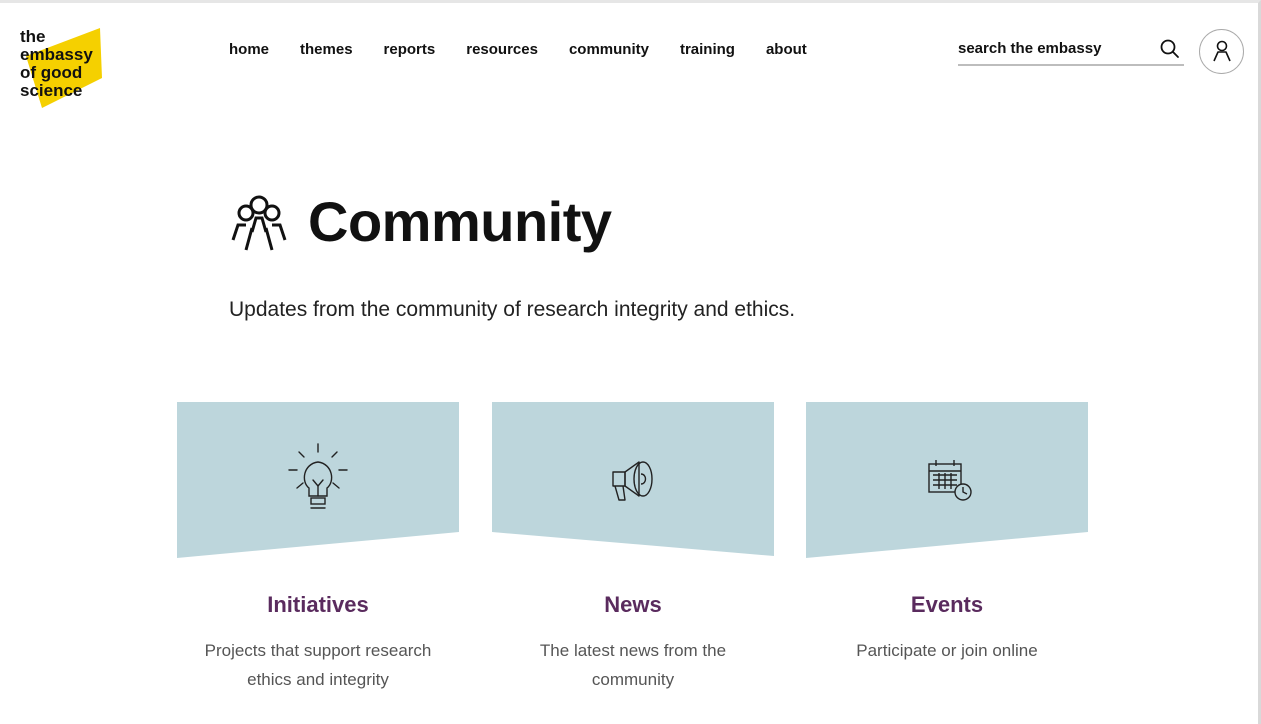 This screenshot has height=724, width=1261. What do you see at coordinates (326, 50) in the screenshot?
I see `nav-themes: themes` at bounding box center [326, 50].